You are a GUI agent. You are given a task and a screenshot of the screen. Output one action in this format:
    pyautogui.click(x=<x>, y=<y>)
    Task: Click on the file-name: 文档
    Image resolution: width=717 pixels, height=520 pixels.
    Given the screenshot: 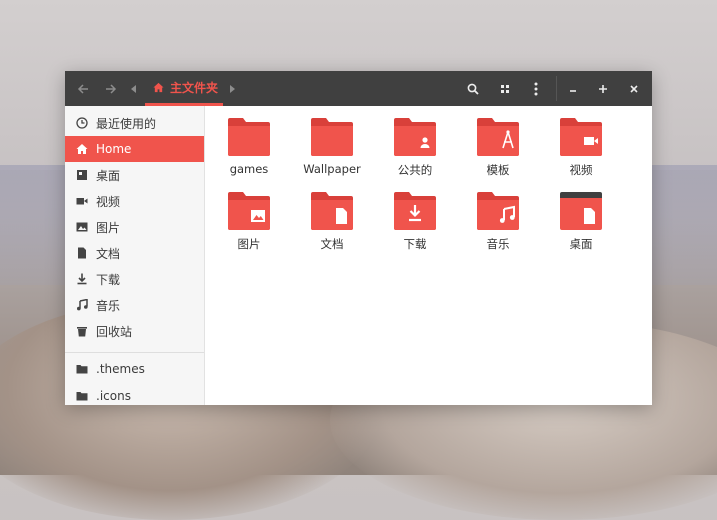 What is the action you would take?
    pyautogui.click(x=332, y=244)
    